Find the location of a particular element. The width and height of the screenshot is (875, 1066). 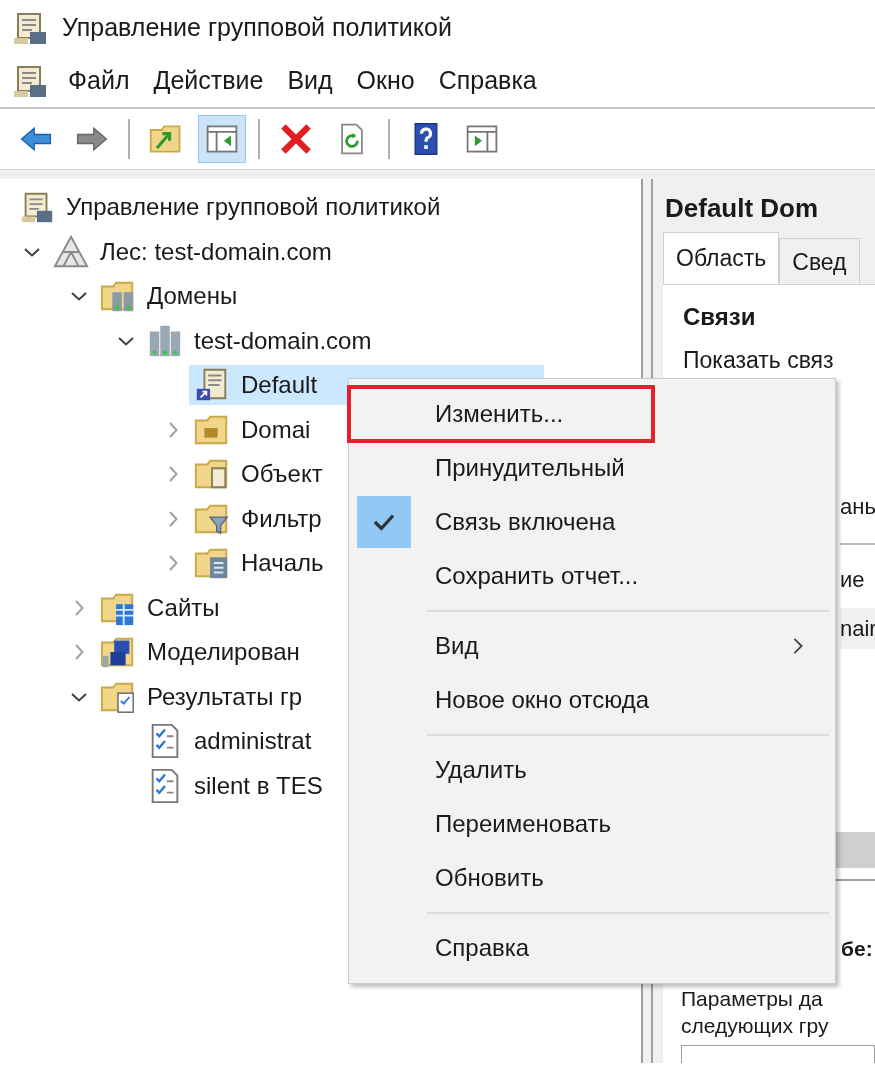

menu-item: Новое окно отсюда is located at coordinates (592, 700).